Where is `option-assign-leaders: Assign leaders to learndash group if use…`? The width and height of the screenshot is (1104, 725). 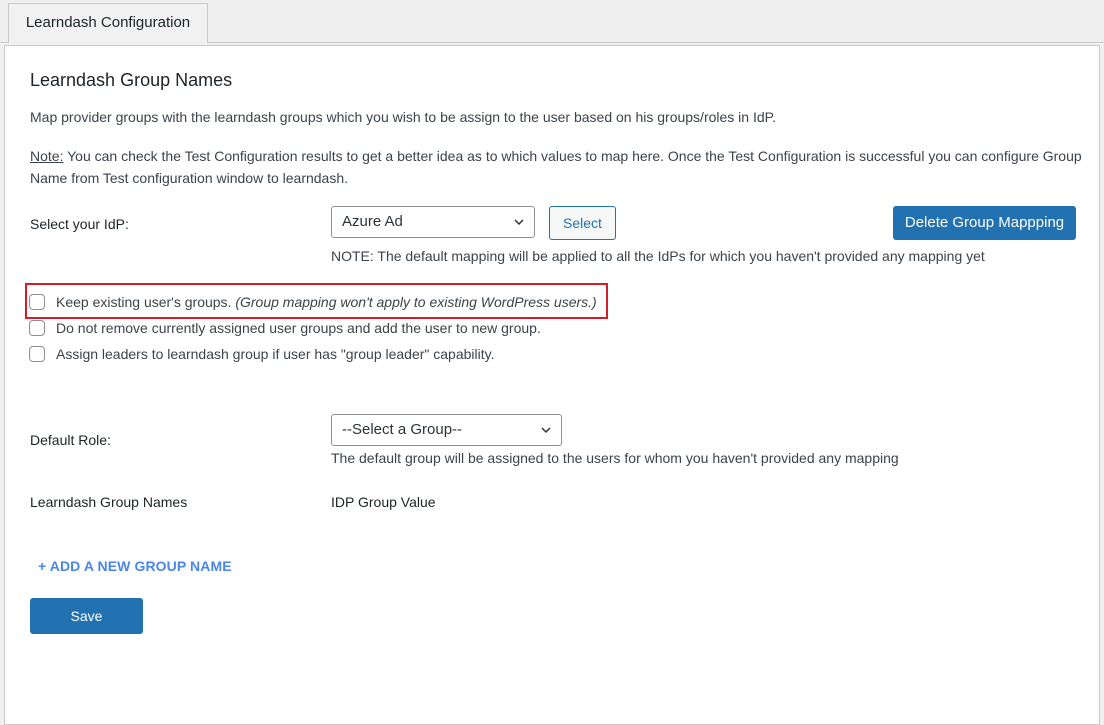
option-assign-leaders: Assign leaders to learndash group if use… is located at coordinates (262, 354).